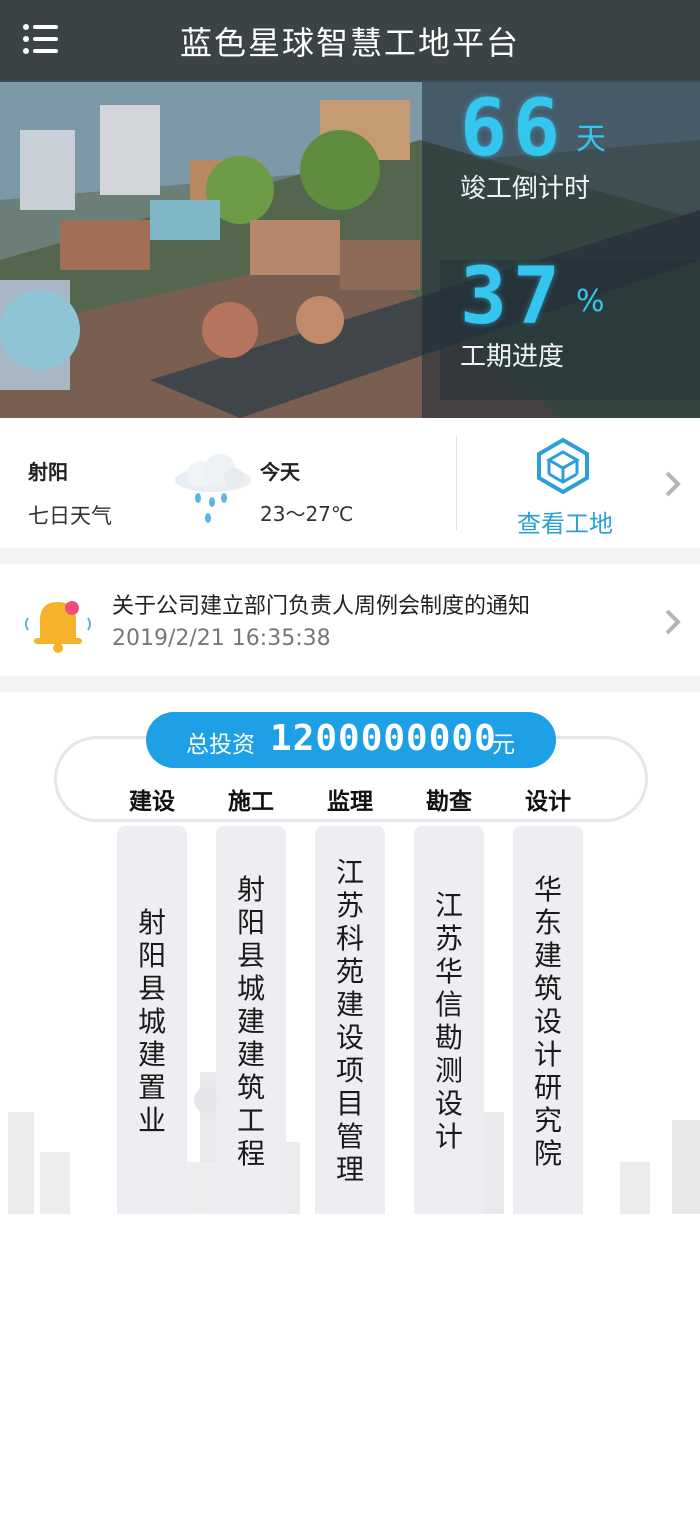 The width and height of the screenshot is (700, 1515). Describe the element at coordinates (383, 738) in the screenshot. I see `total-investment-amount: 1200000000` at that location.